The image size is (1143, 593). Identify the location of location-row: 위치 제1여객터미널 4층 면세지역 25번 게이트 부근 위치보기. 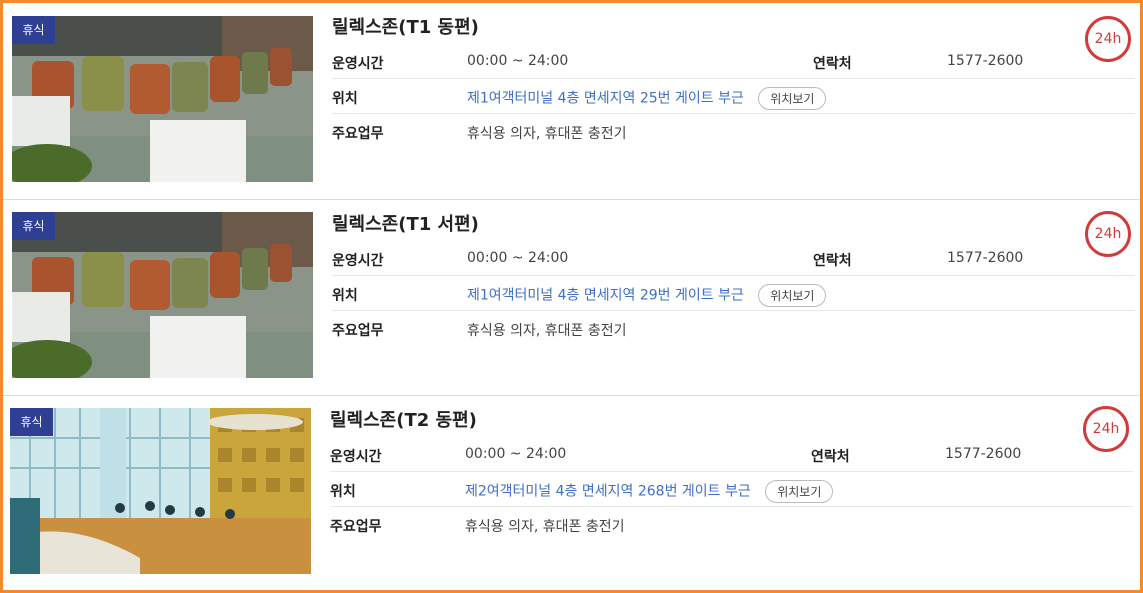
(733, 96).